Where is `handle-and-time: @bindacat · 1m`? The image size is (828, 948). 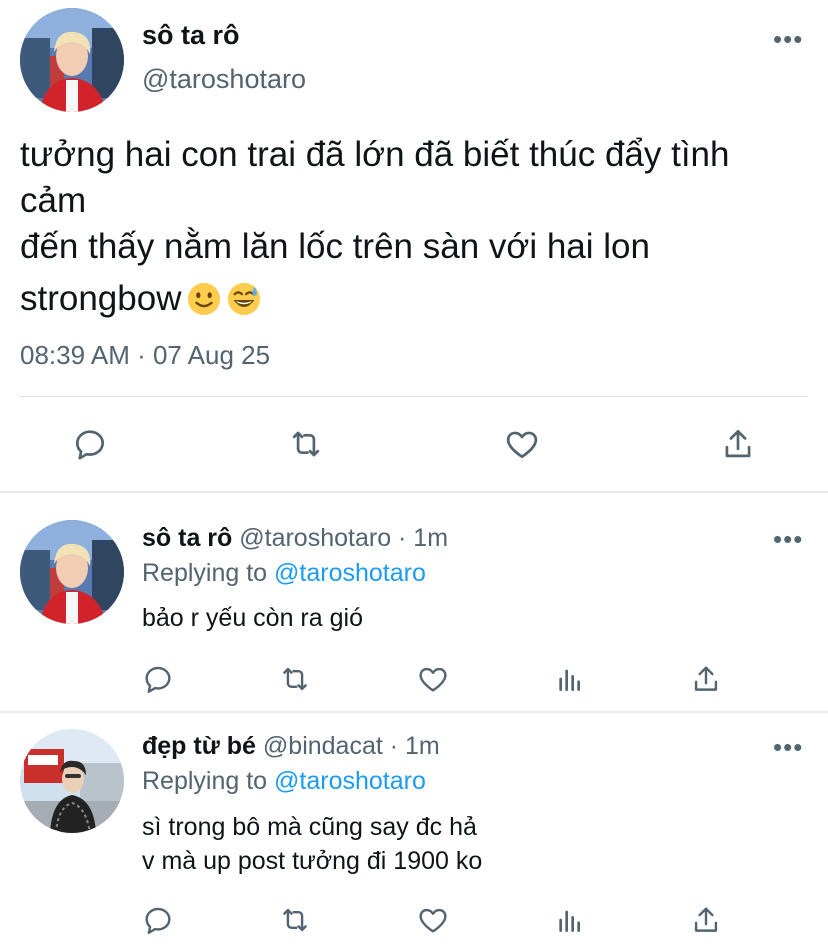 handle-and-time: @bindacat · 1m is located at coordinates (351, 746).